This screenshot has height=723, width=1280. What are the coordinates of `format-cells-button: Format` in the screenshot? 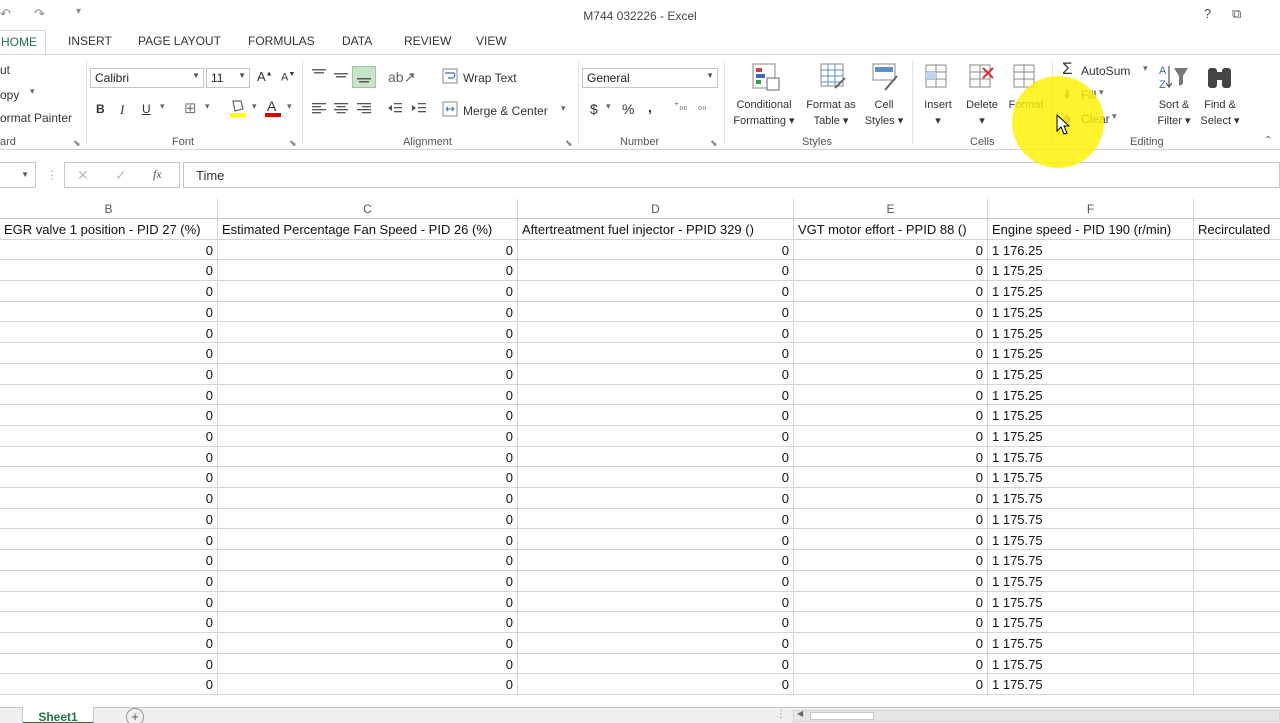 It's located at (1026, 105).